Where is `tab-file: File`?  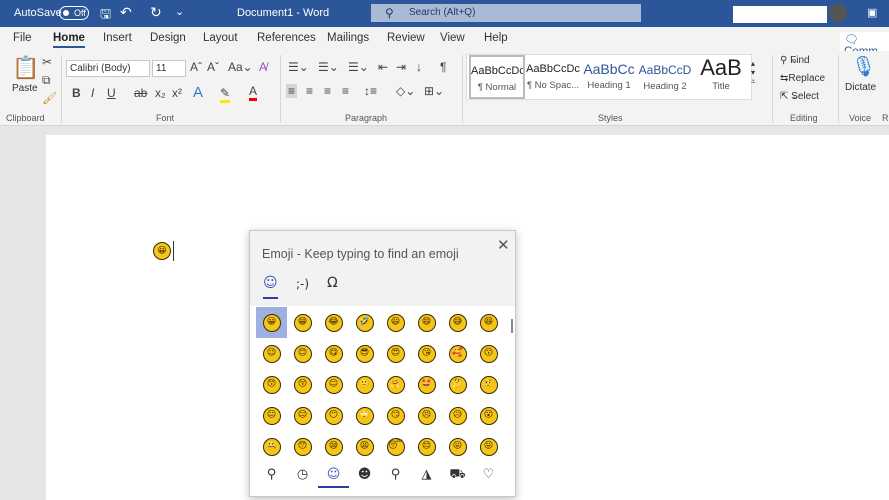 tab-file: File is located at coordinates (22, 38).